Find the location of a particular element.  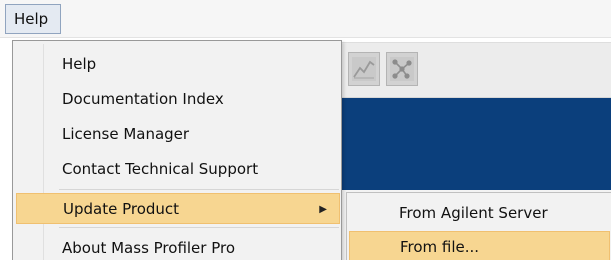

menu-item-label: Documentation Index is located at coordinates (143, 99).